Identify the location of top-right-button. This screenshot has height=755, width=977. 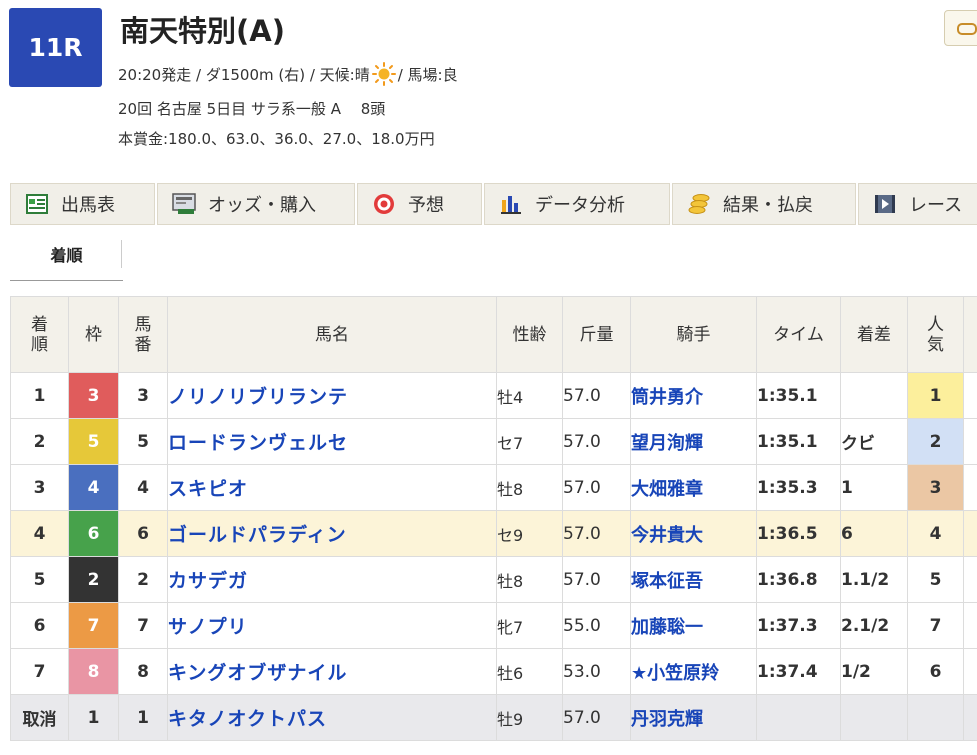
(960, 28).